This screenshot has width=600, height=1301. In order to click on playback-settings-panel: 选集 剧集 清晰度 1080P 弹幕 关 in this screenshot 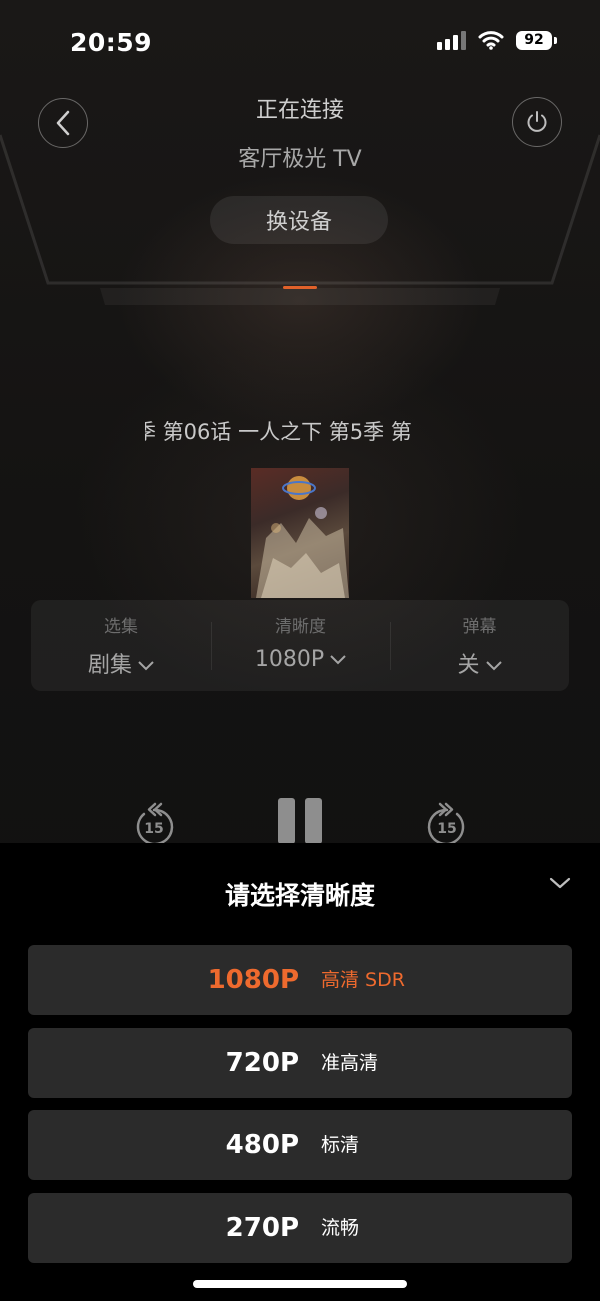, I will do `click(300, 645)`.